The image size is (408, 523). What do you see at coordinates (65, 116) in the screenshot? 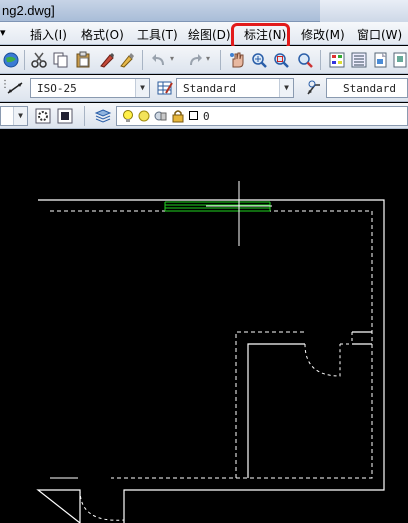
I see `block-icon` at bounding box center [65, 116].